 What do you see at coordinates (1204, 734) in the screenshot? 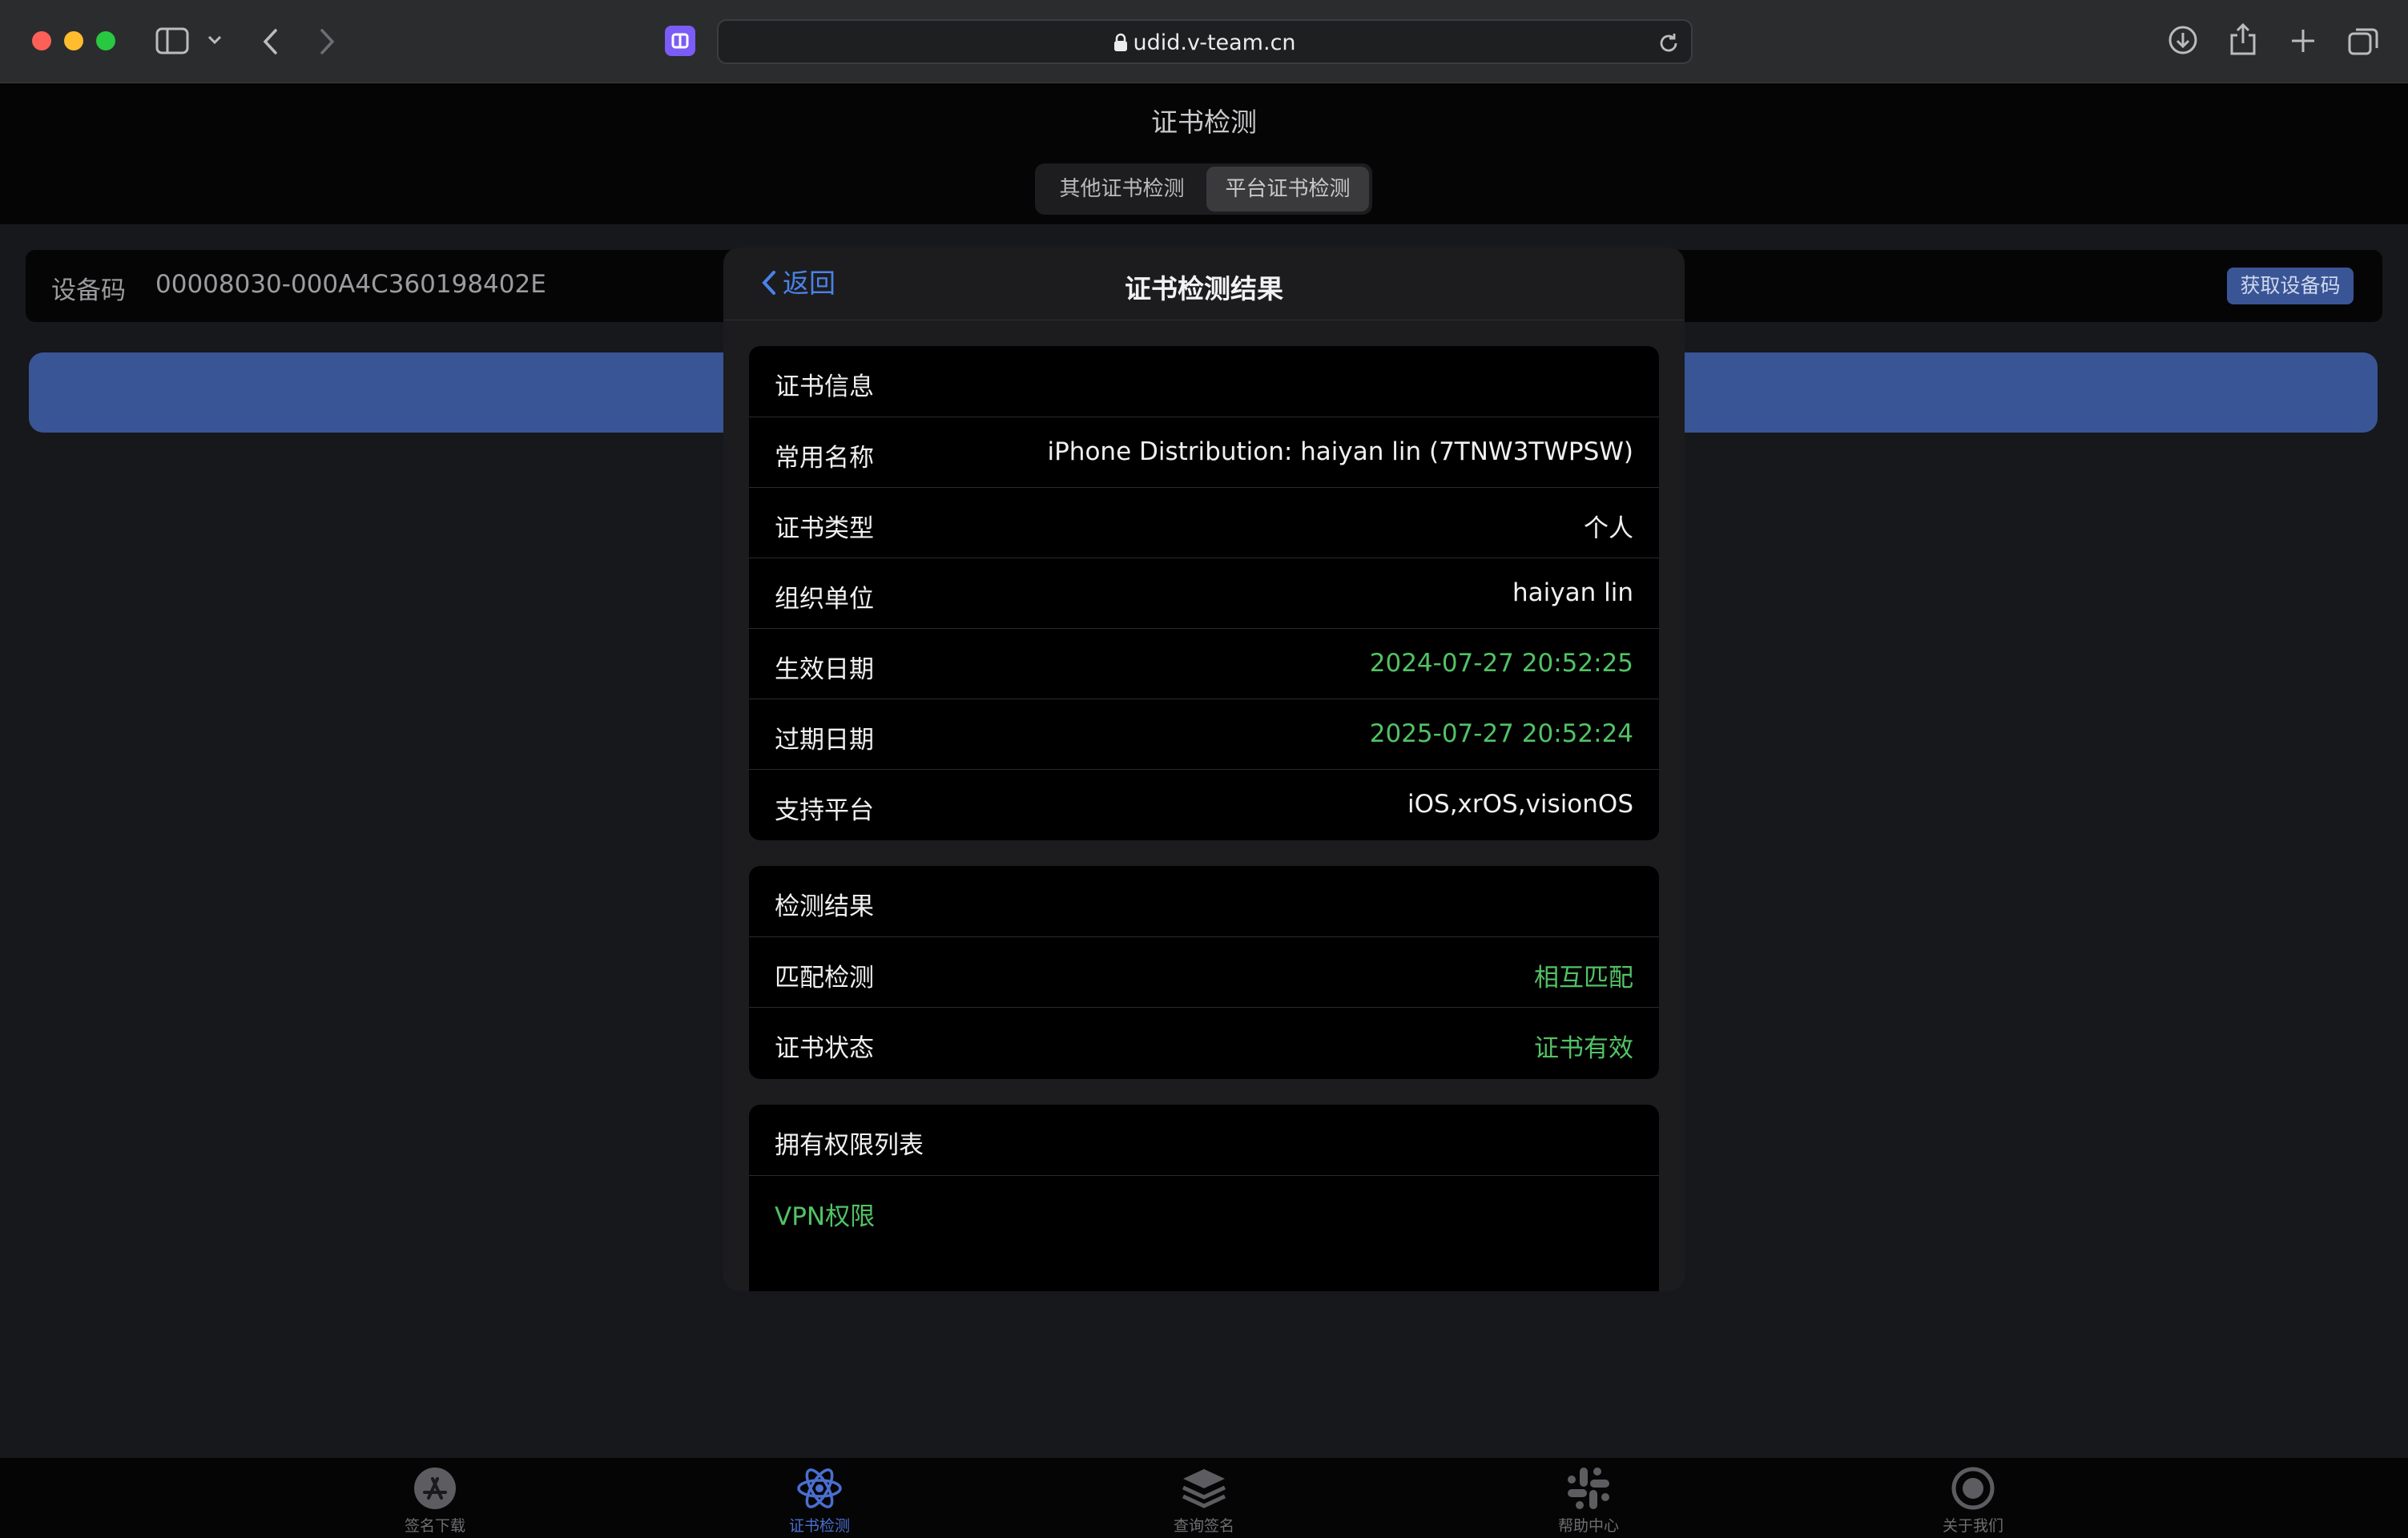
I see `info-row-expiry-date: 过期日期 2025-07-27 20:52:24` at bounding box center [1204, 734].